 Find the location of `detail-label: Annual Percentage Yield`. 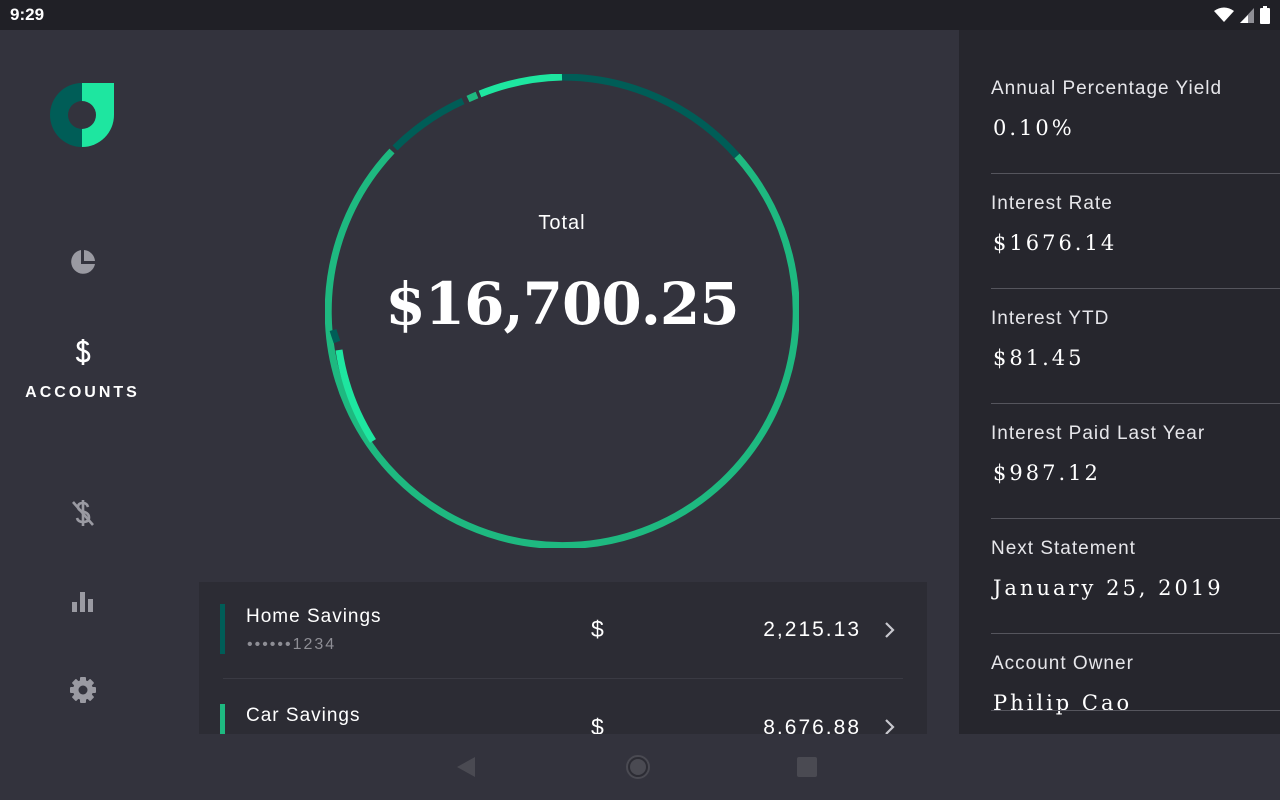

detail-label: Annual Percentage Yield is located at coordinates (1107, 88).